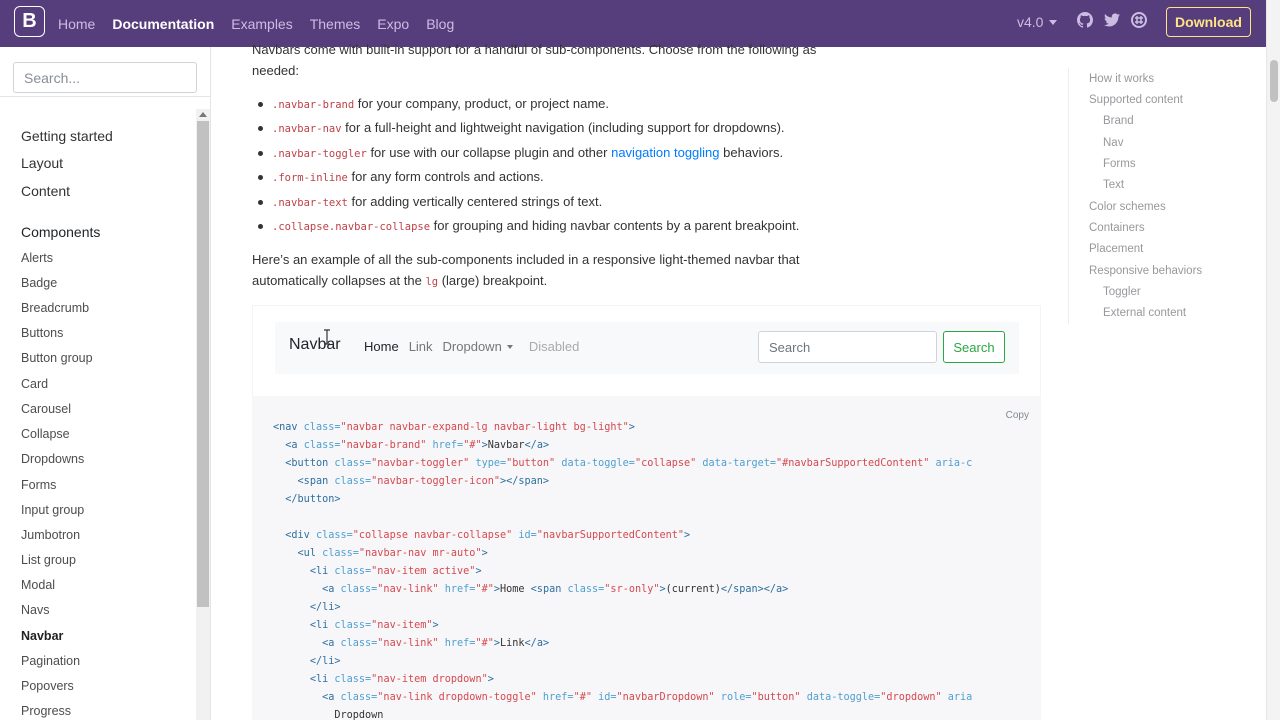 The width and height of the screenshot is (1280, 720). What do you see at coordinates (34, 384) in the screenshot?
I see `sidebar-item-card: Card` at bounding box center [34, 384].